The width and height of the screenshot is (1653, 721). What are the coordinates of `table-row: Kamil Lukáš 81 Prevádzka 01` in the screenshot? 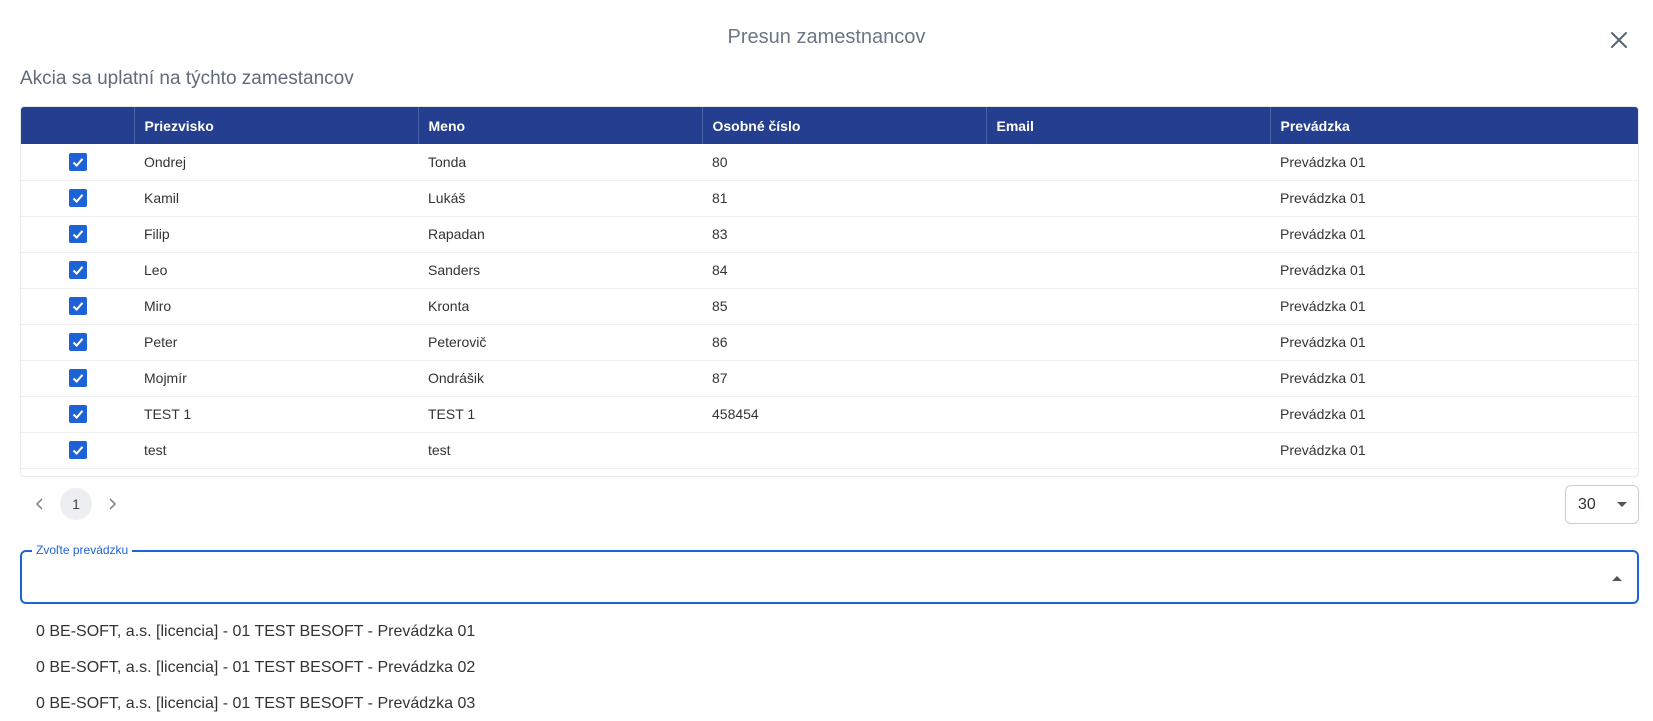 It's located at (829, 198).